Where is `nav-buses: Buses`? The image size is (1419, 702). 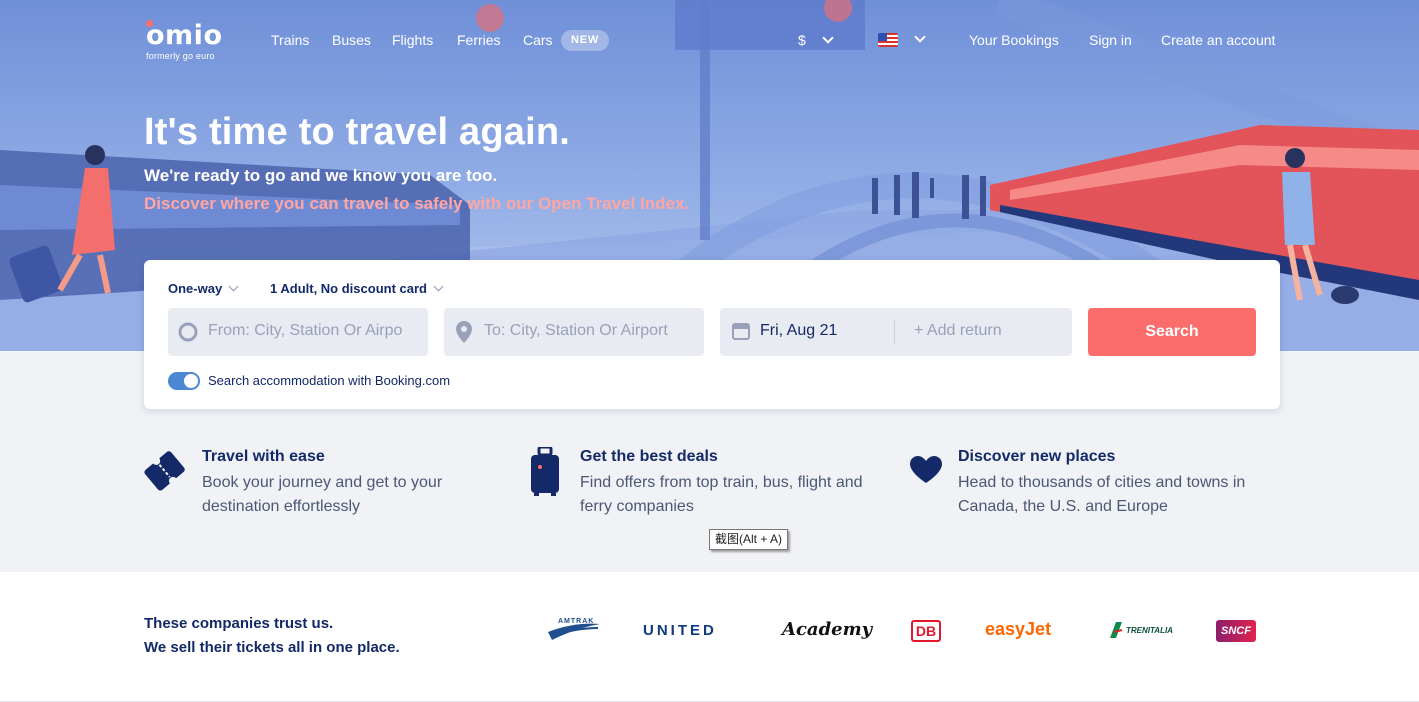 nav-buses: Buses is located at coordinates (351, 40).